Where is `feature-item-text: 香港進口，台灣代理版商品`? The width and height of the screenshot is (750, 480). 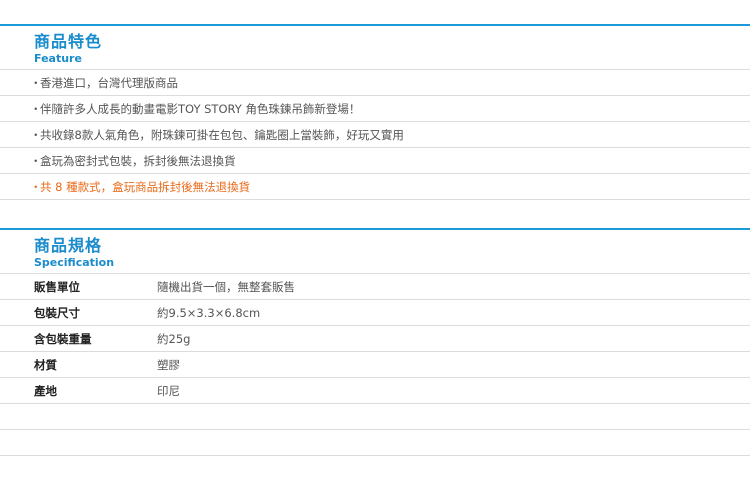
feature-item-text: 香港進口，台灣代理版商品 is located at coordinates (109, 83).